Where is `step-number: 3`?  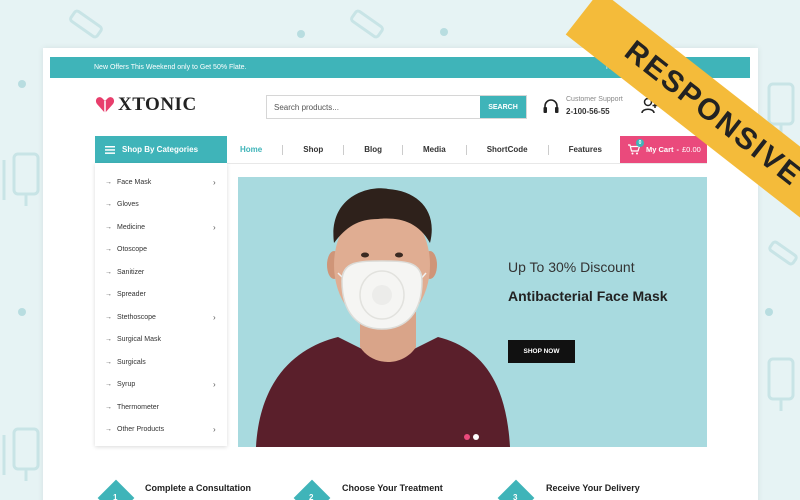 step-number: 3 is located at coordinates (515, 496).